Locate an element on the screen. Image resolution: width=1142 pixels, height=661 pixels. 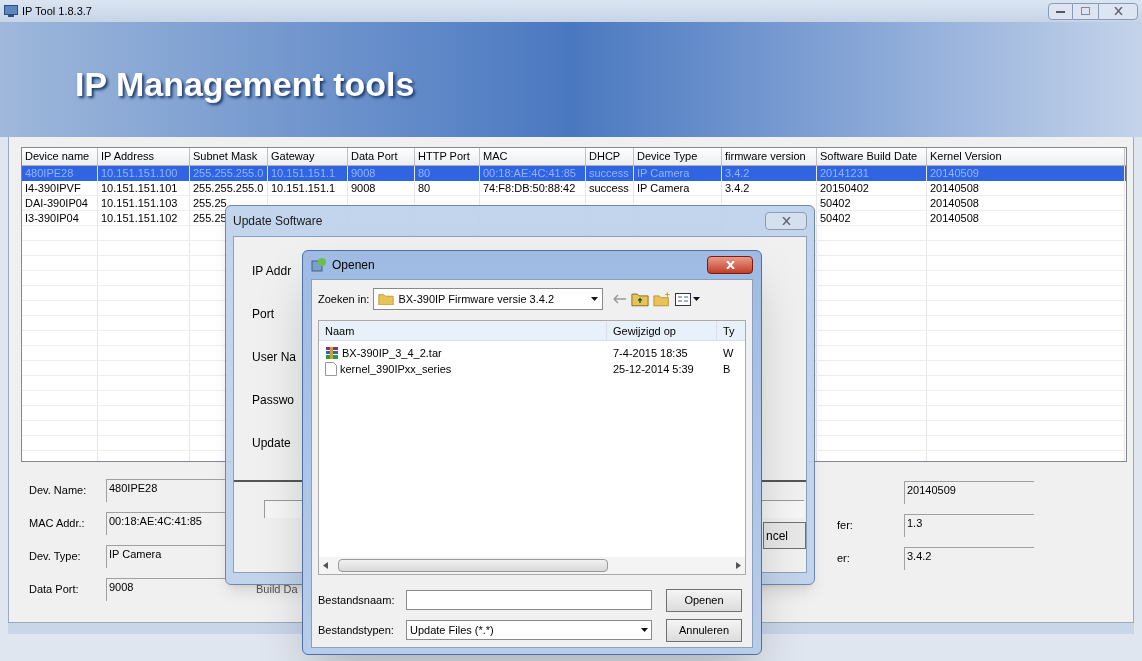
field-label: MAC Addr.: is located at coordinates (57, 524).